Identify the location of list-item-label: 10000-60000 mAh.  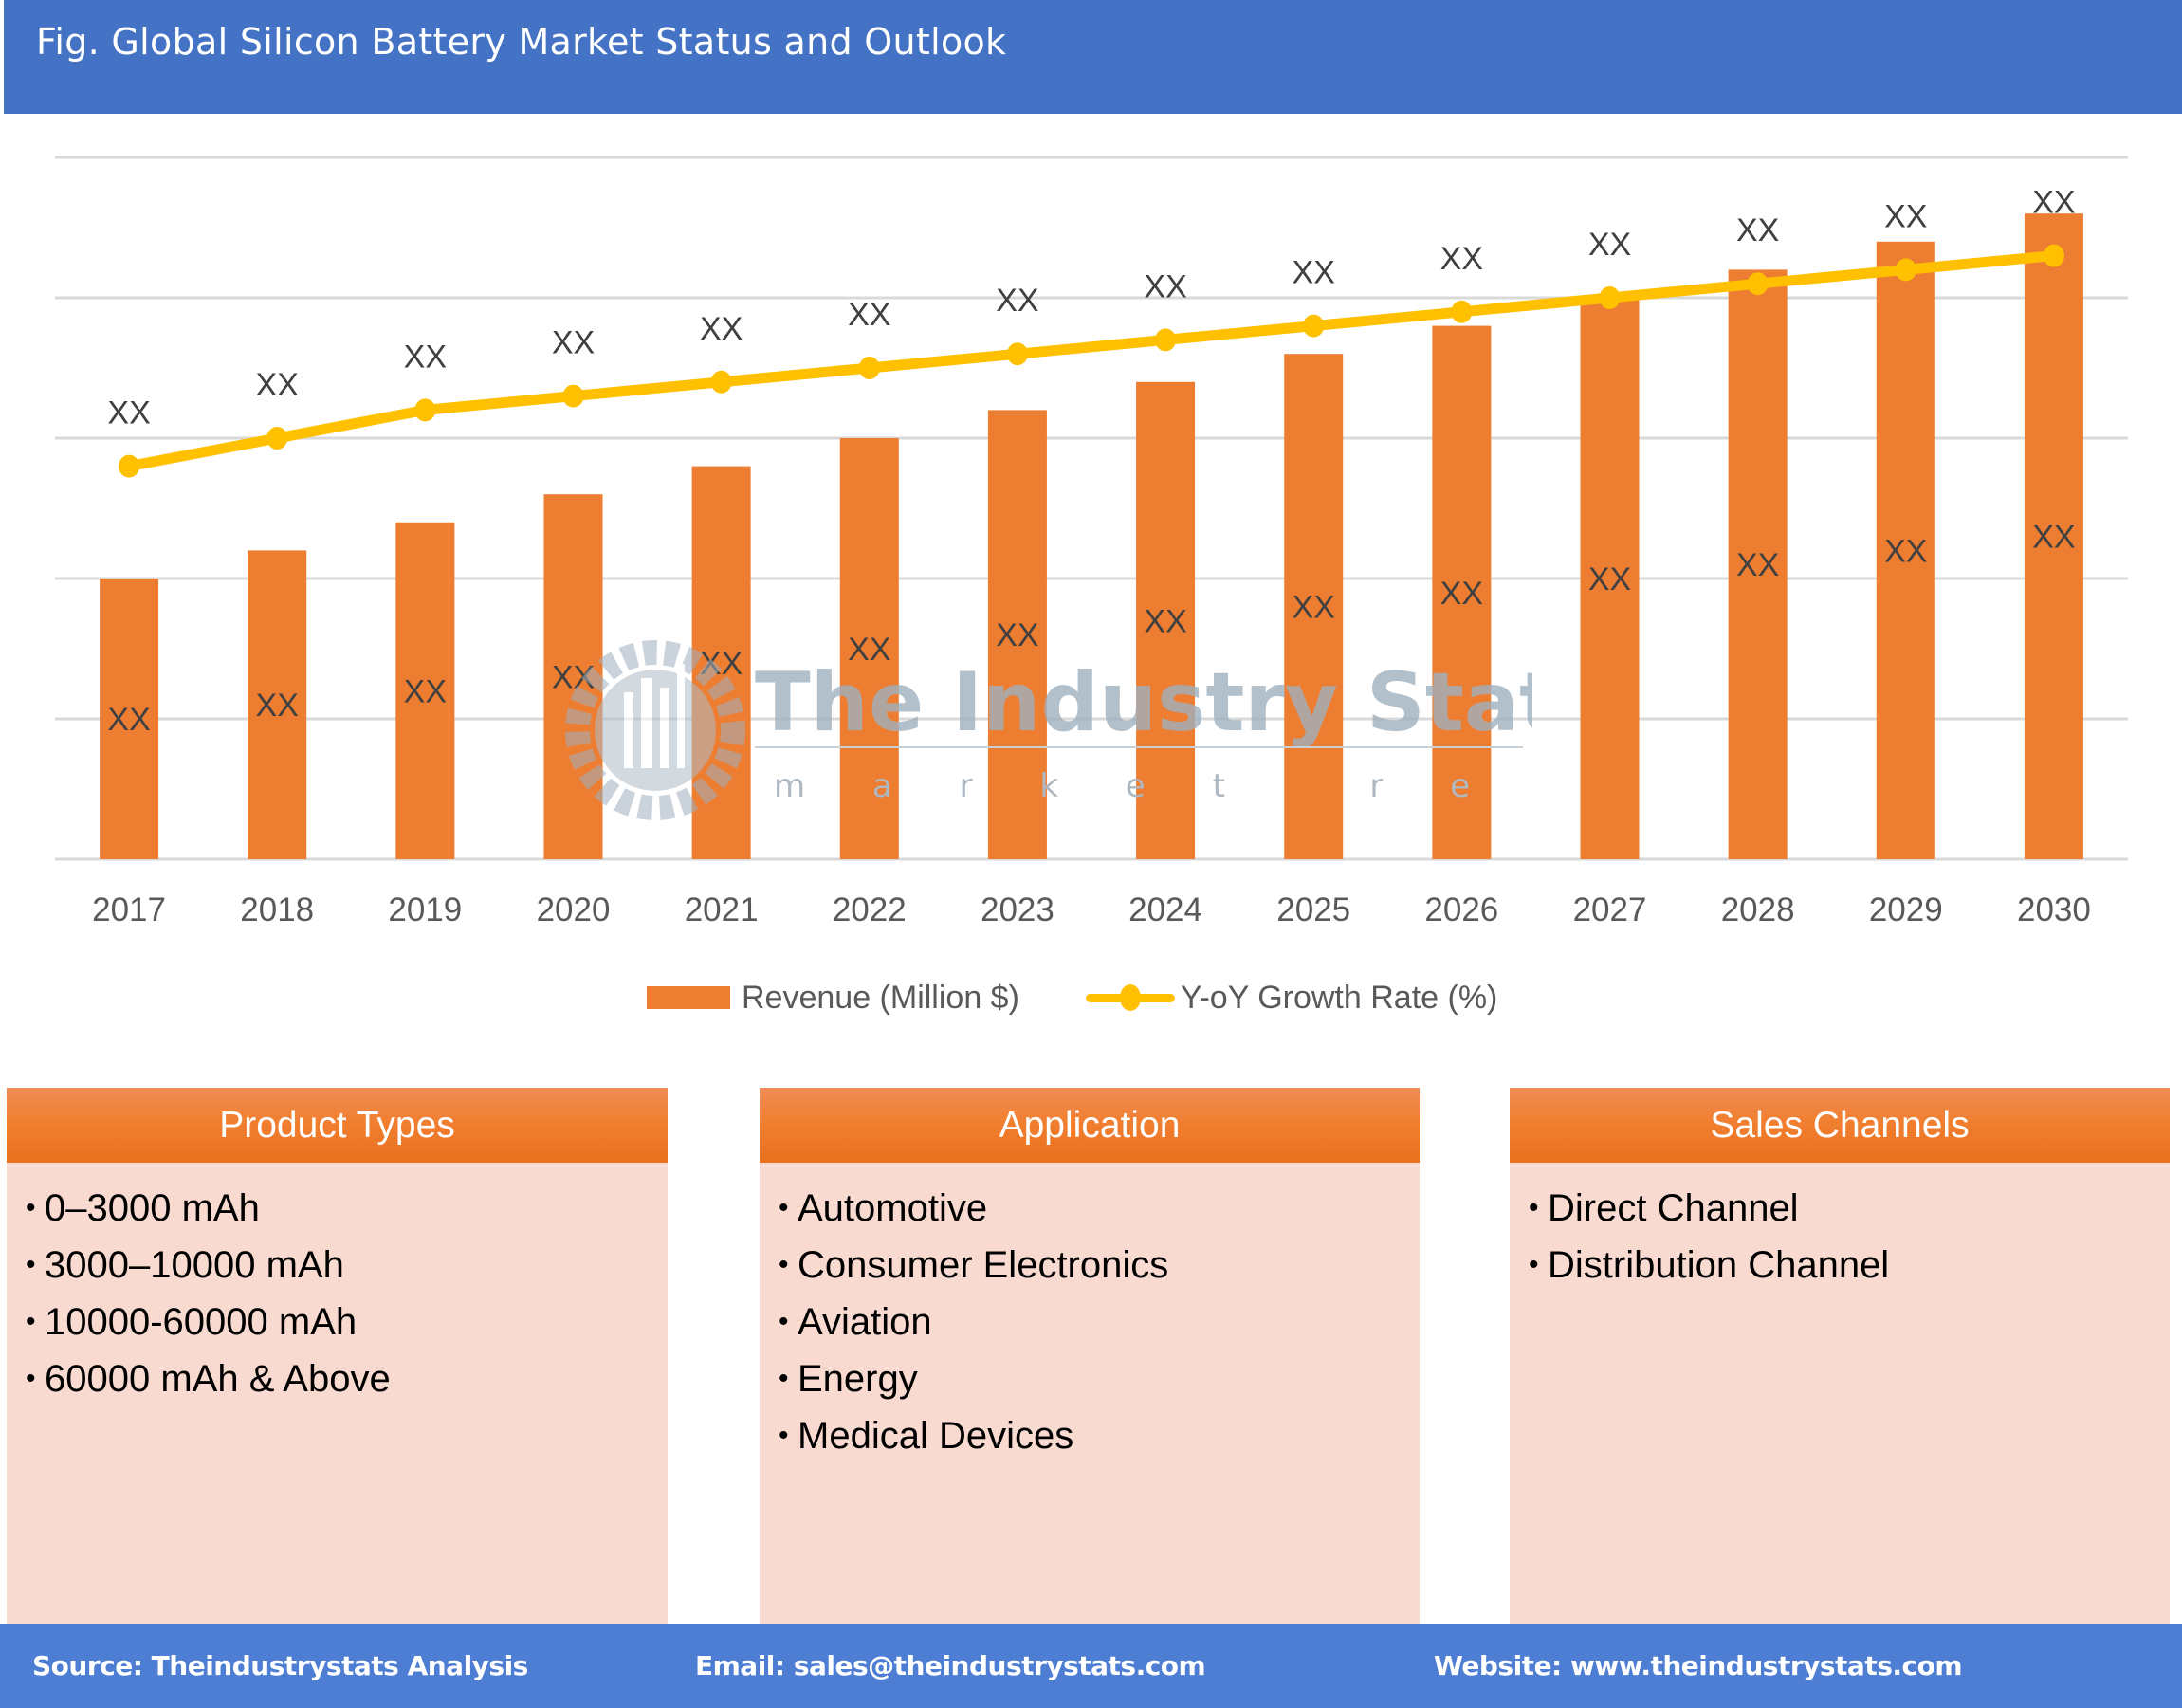
(201, 1322).